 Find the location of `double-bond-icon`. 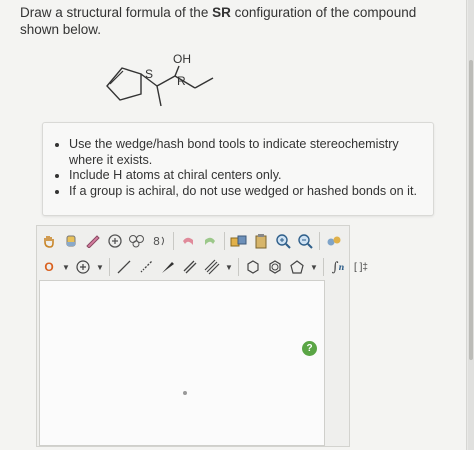

double-bond-icon is located at coordinates (190, 267).